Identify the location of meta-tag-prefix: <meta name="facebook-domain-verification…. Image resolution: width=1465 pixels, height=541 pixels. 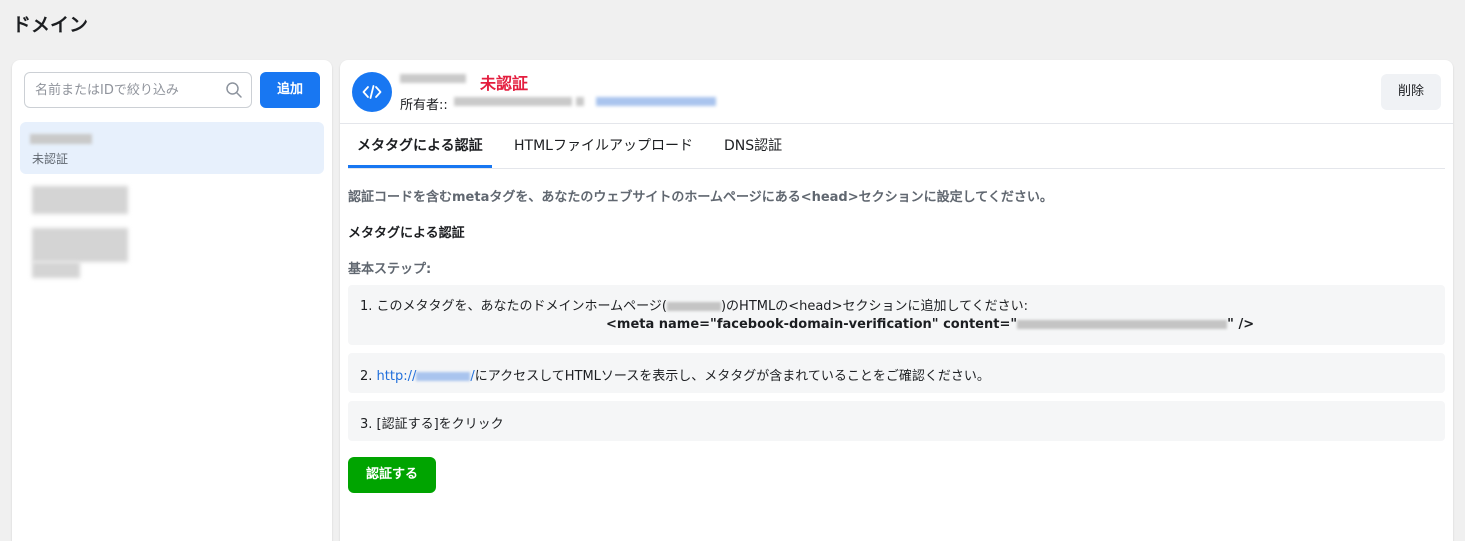
(812, 324).